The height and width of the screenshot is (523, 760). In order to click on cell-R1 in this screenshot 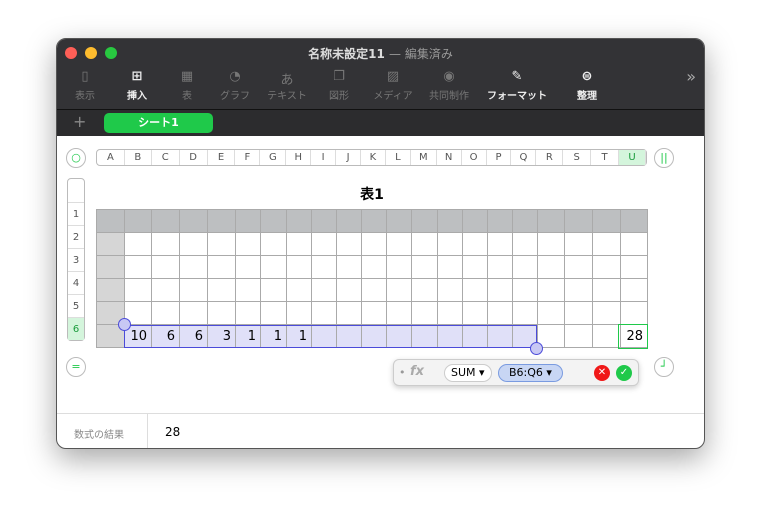, I will do `click(551, 221)`.